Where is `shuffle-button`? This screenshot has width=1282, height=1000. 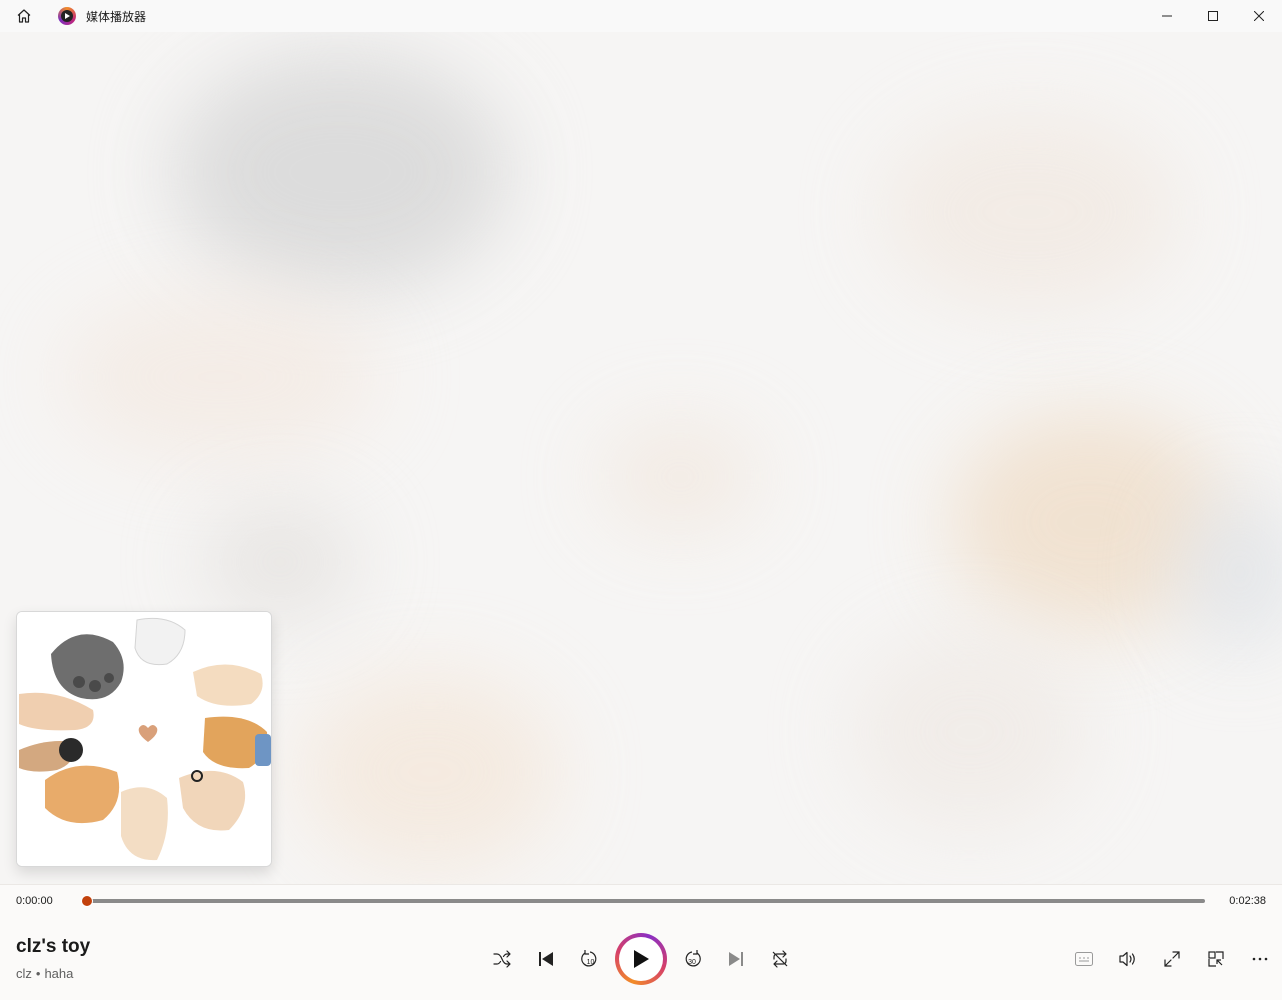 shuffle-button is located at coordinates (502, 959).